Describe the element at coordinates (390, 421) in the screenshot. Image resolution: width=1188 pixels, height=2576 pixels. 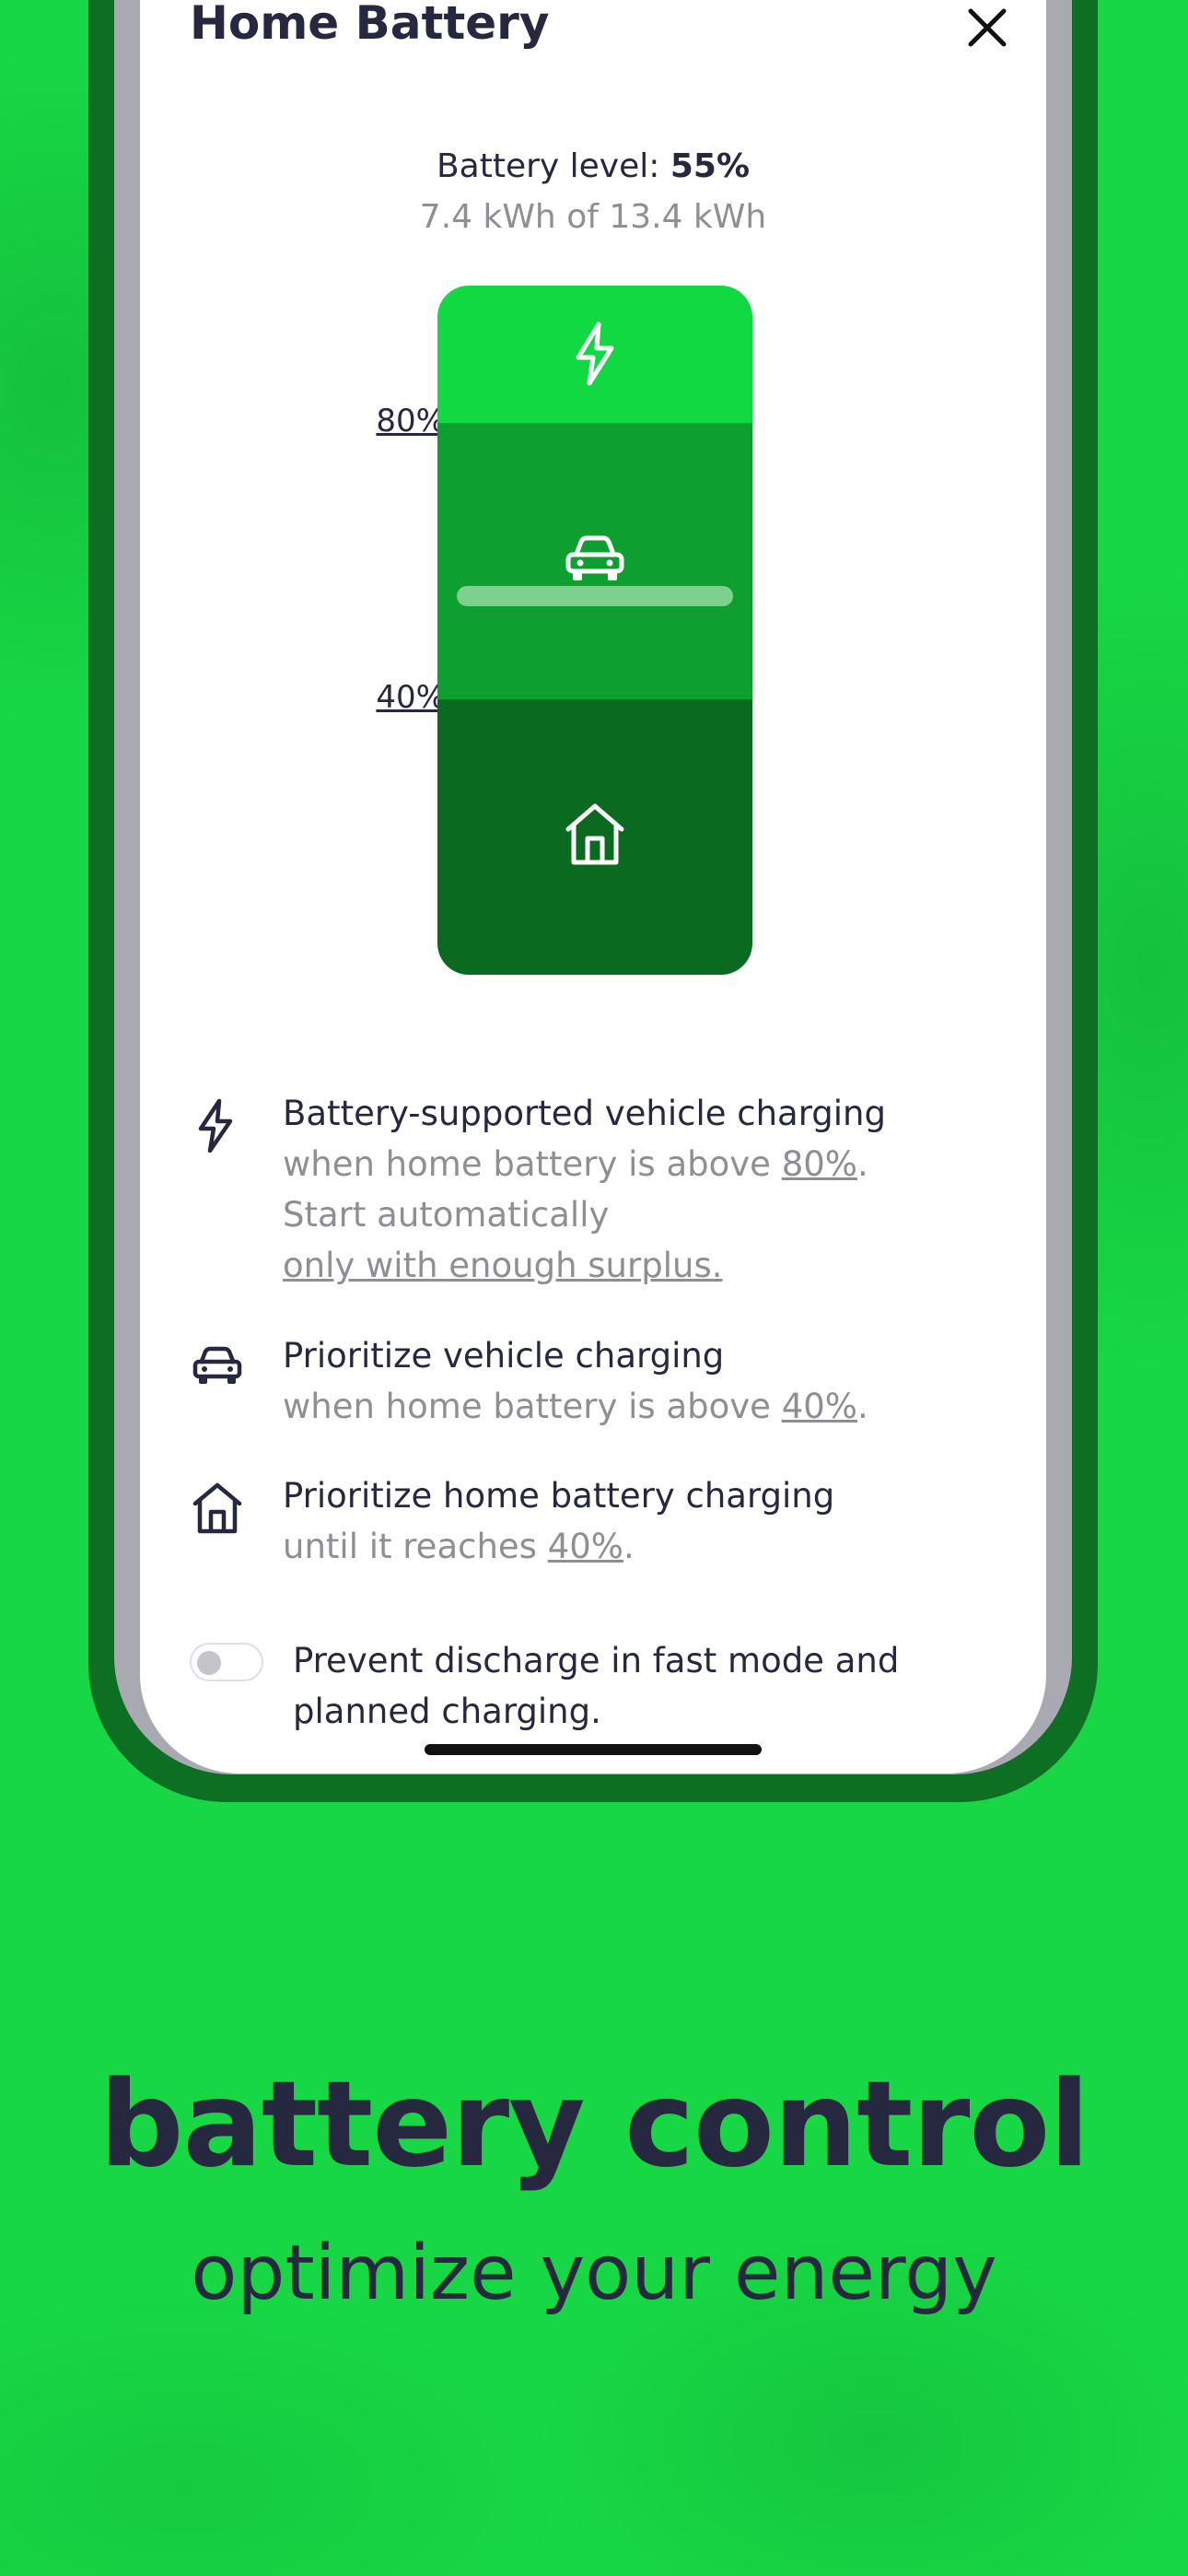
I see `threshold-label-upper: 80%` at that location.